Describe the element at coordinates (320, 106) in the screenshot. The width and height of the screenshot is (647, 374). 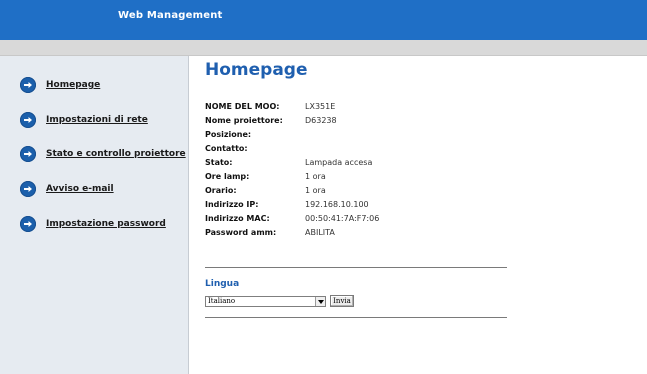
I see `info-value: LX351E` at that location.